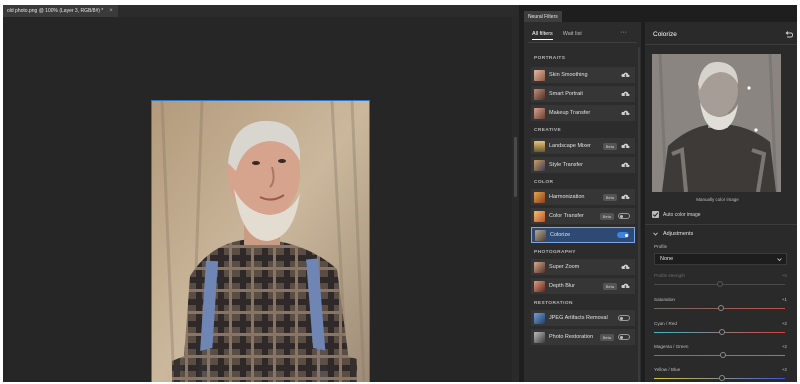 This screenshot has height=384, width=800. I want to click on auto-color-checkbox, so click(655, 214).